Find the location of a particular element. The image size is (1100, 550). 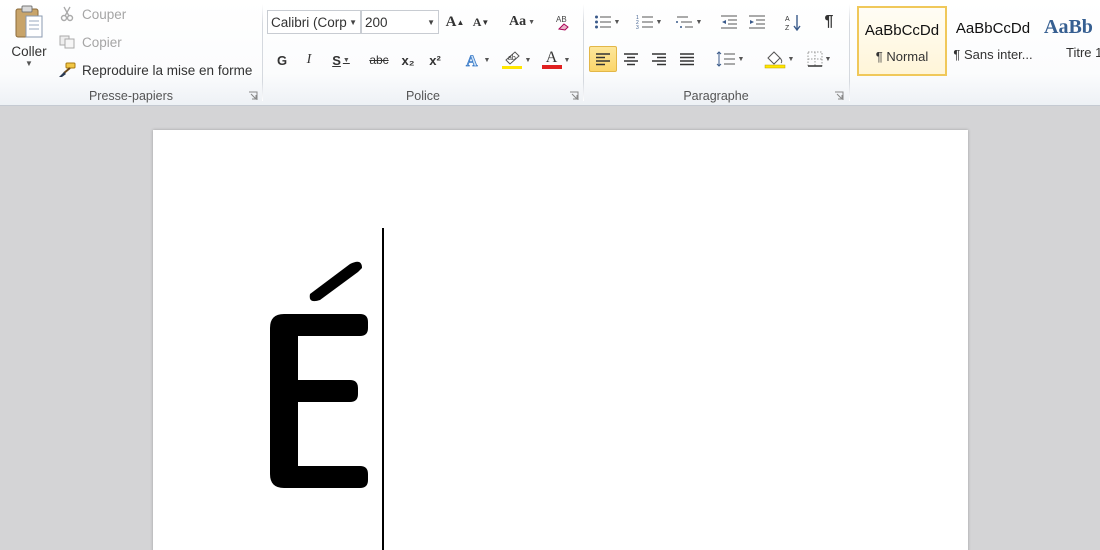

font-group-label: Police is located at coordinates (423, 96).